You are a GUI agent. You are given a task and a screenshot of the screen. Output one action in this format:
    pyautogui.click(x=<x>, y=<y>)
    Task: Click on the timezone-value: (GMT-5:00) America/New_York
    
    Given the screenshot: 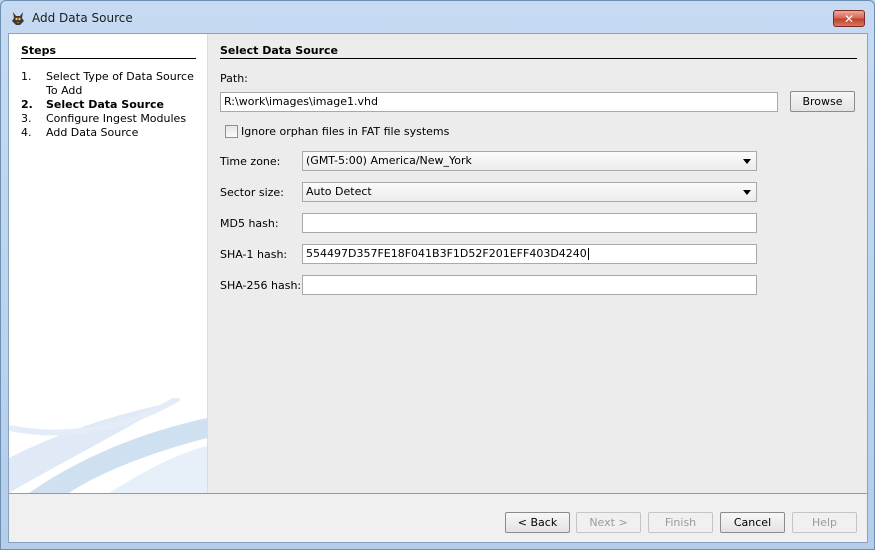 What is the action you would take?
    pyautogui.click(x=389, y=160)
    